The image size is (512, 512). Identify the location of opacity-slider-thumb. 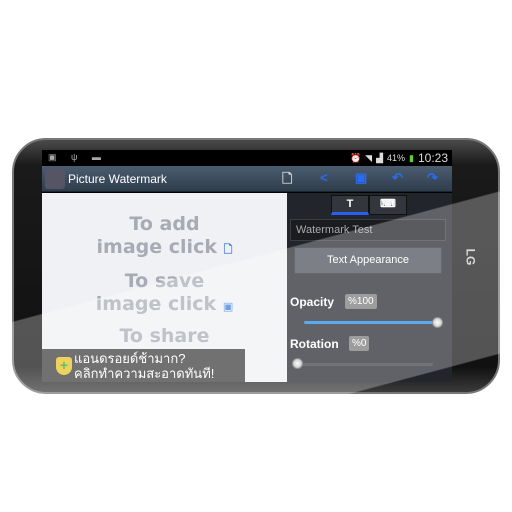
(437, 322).